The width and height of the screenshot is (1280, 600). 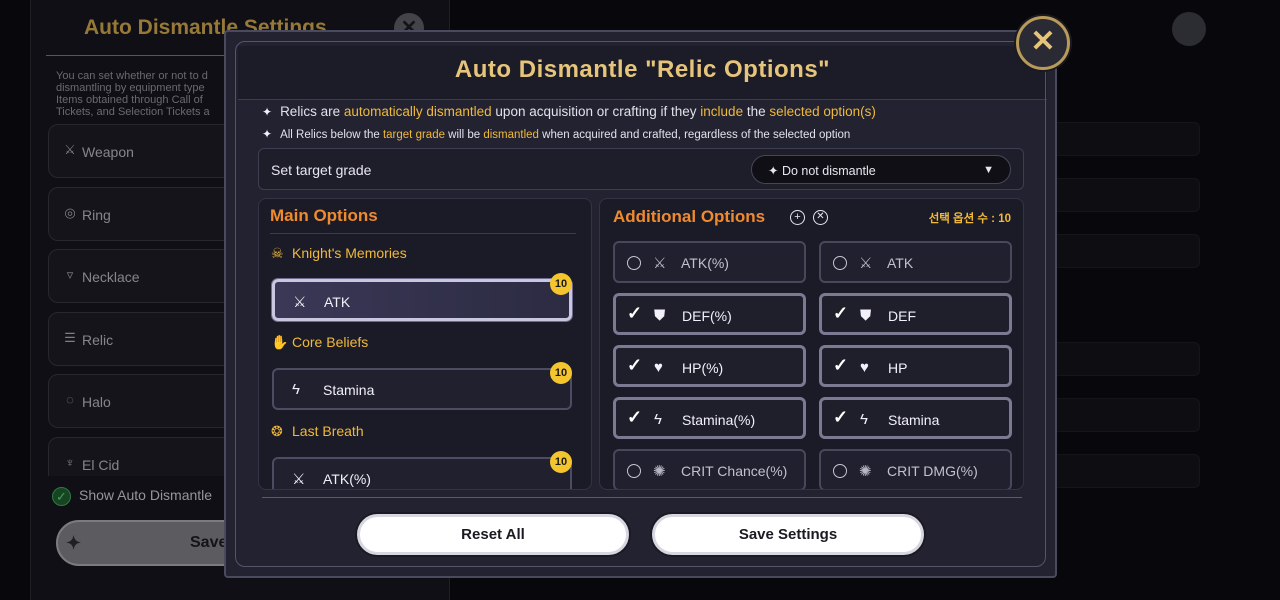 I want to click on info-highlight: automatically dismantled, so click(x=417, y=111).